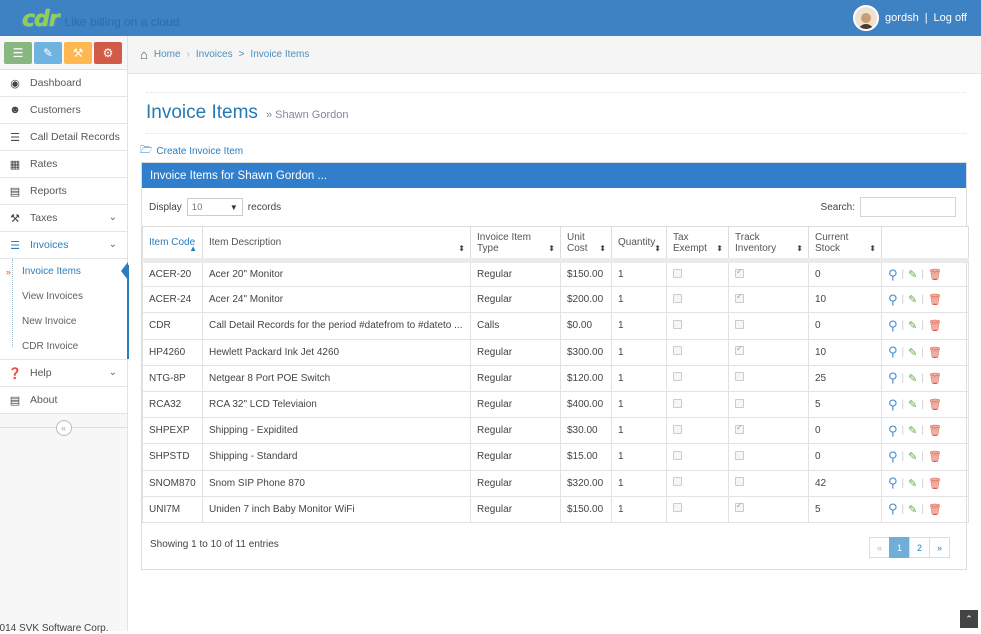  Describe the element at coordinates (845, 244) in the screenshot. I see `column-header-current-stock: Current Stock ⬍` at that location.